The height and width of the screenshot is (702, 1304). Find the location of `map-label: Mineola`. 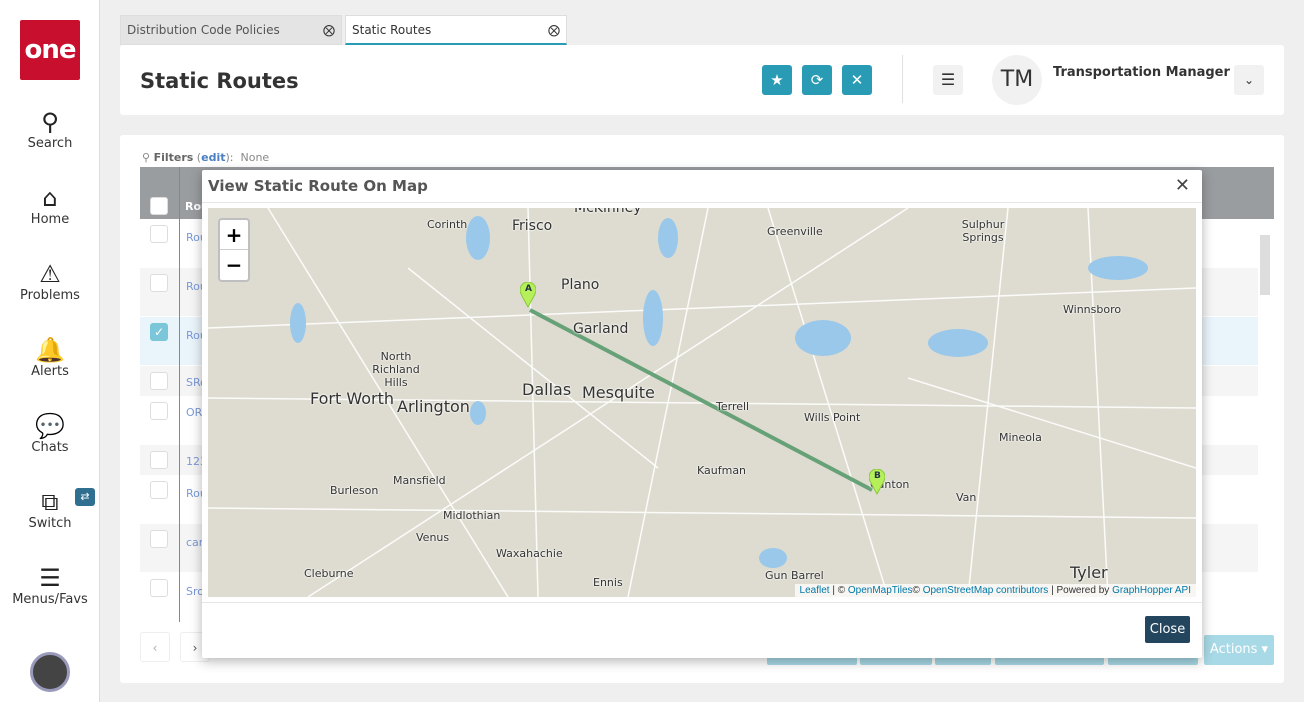

map-label: Mineola is located at coordinates (1020, 437).